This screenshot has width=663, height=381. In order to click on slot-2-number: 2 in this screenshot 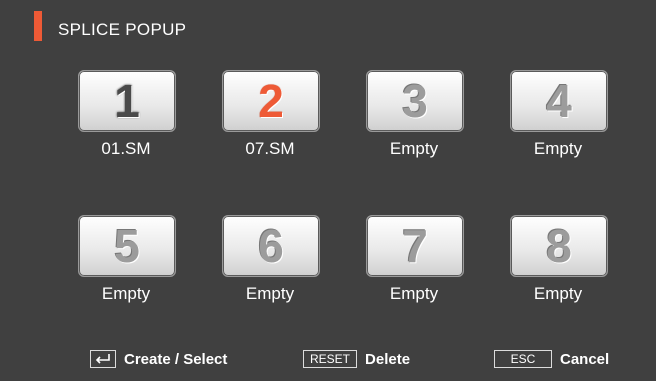, I will do `click(271, 101)`.